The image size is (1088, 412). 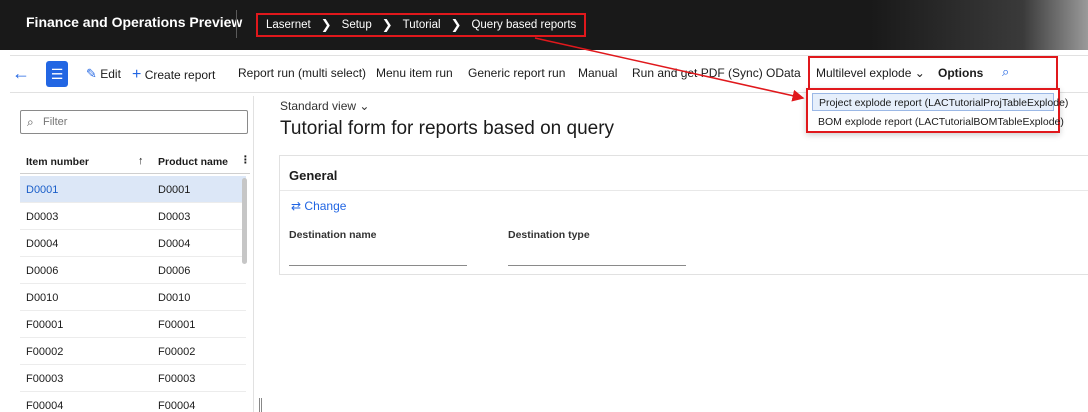 What do you see at coordinates (141, 122) in the screenshot?
I see `filter-input` at bounding box center [141, 122].